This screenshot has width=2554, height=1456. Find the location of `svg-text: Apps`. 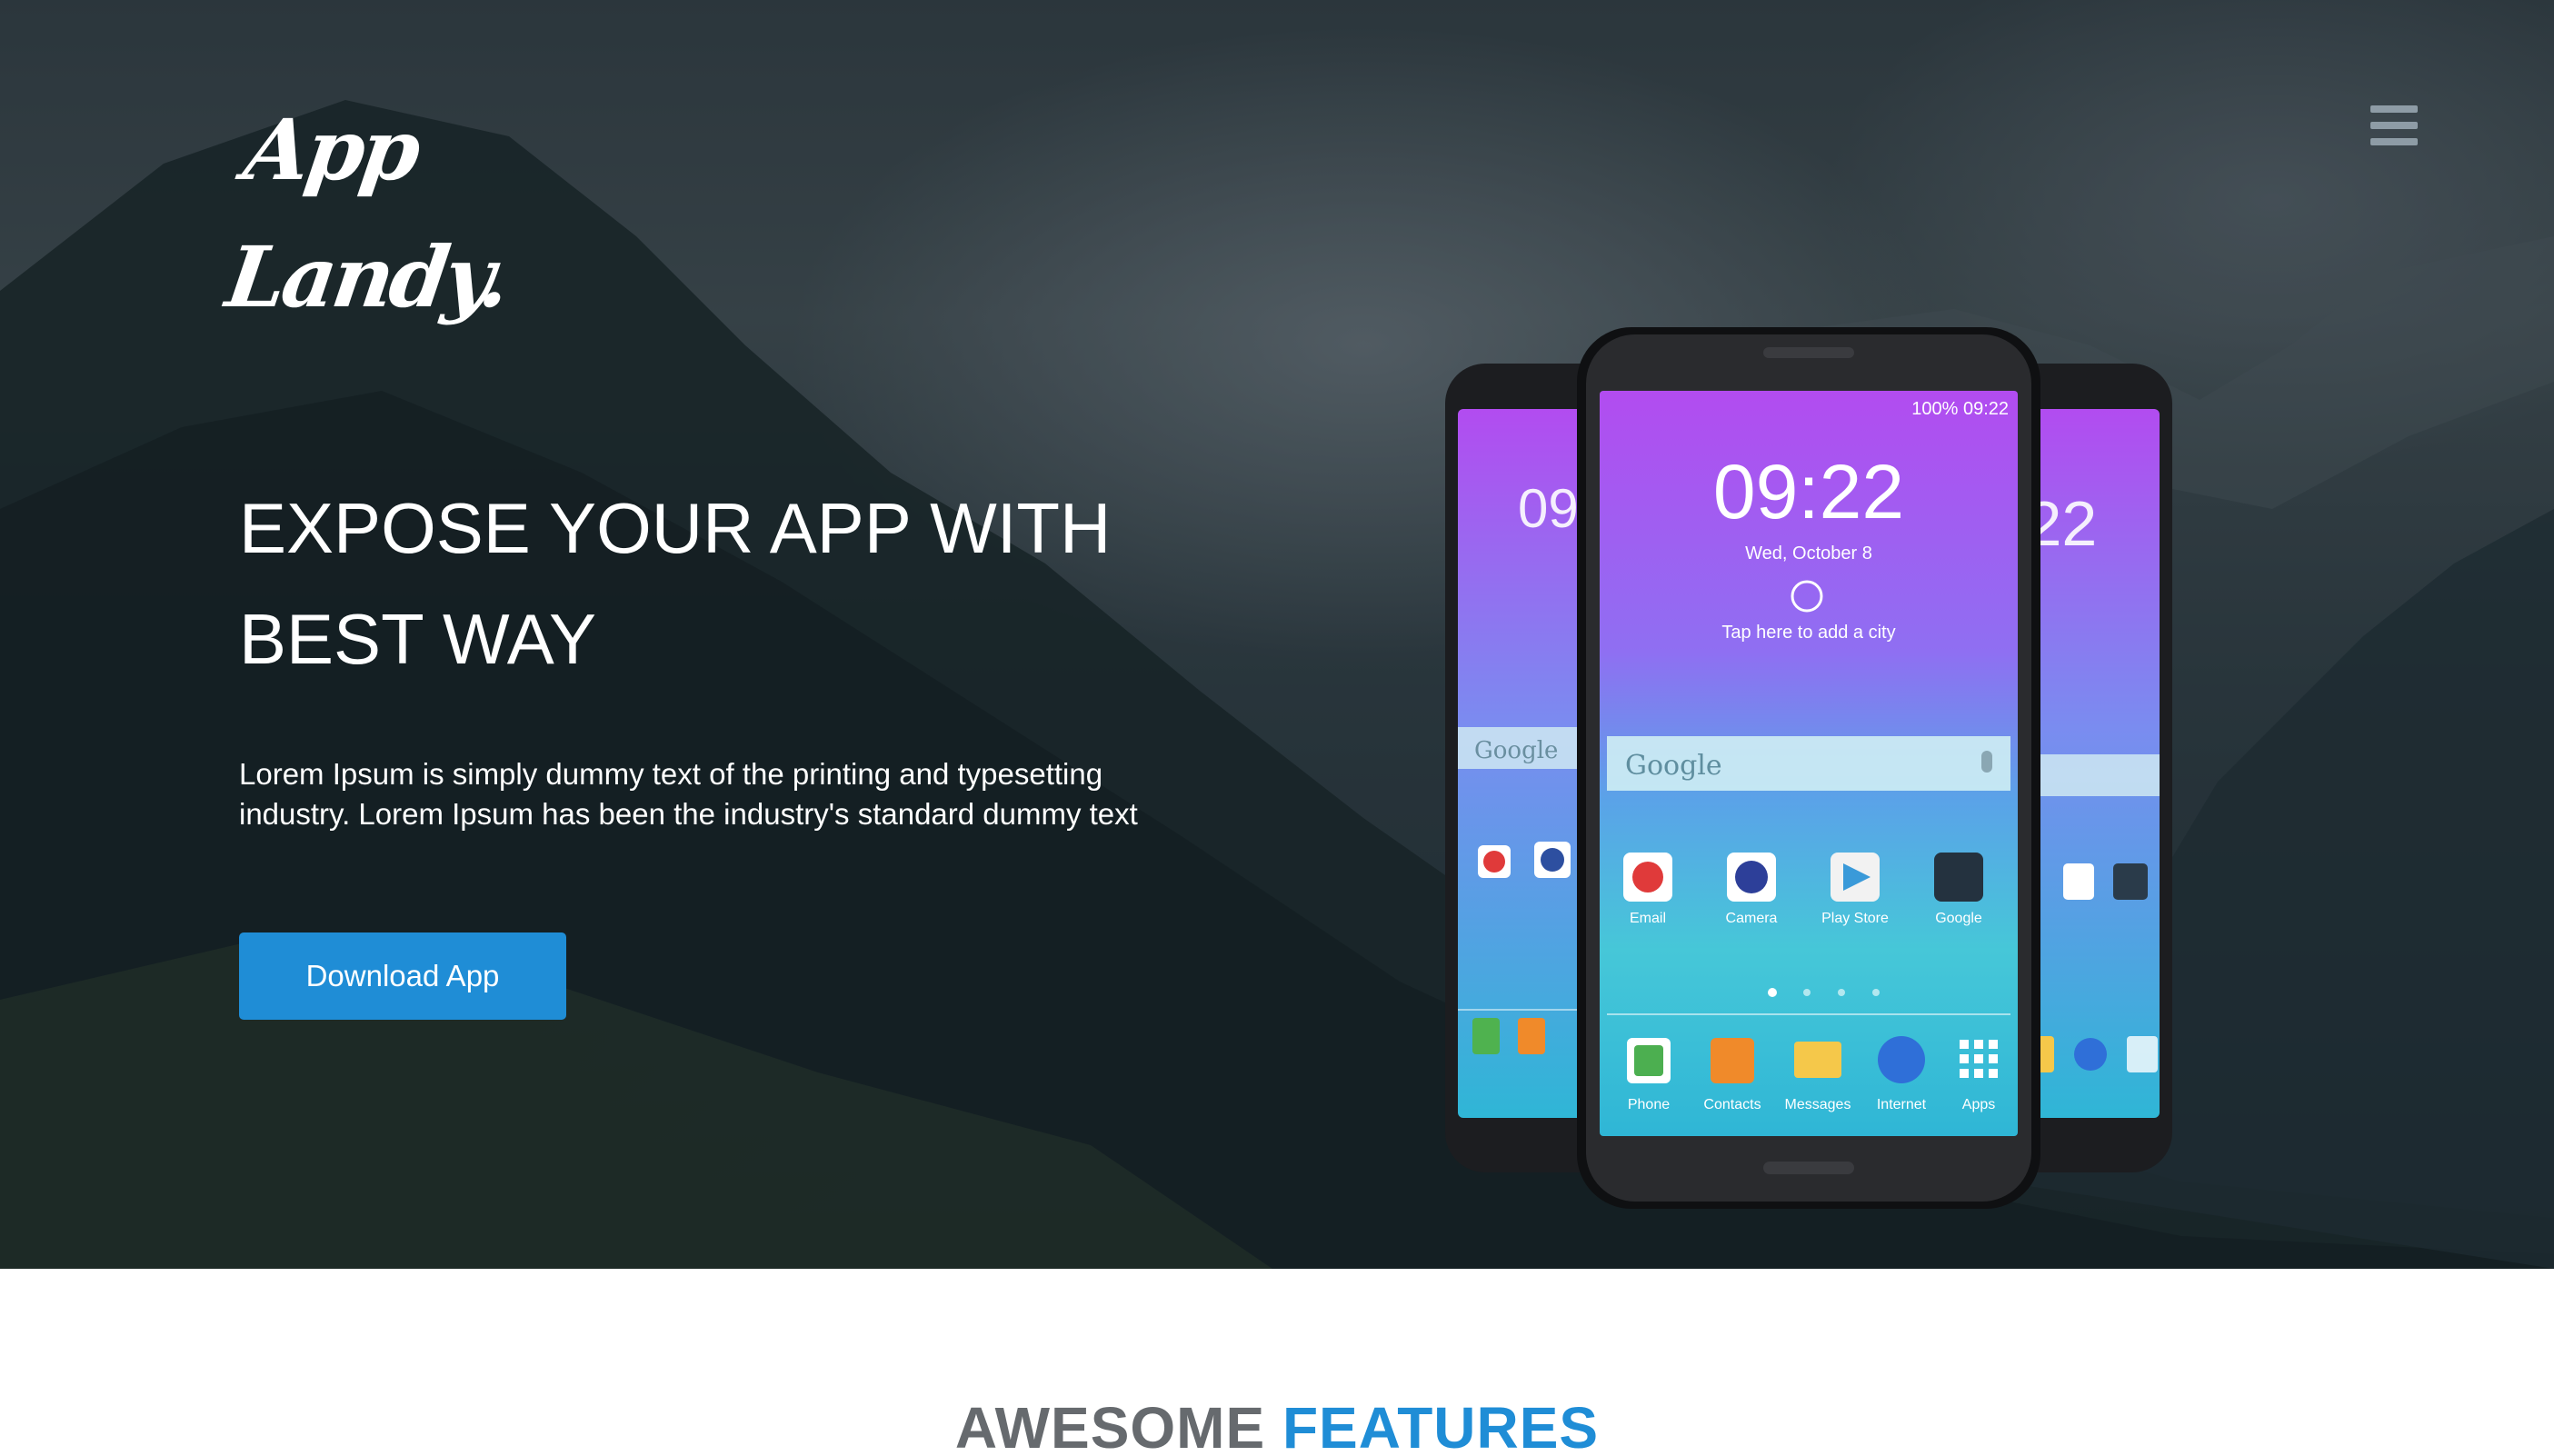

svg-text: Apps is located at coordinates (1979, 1105).